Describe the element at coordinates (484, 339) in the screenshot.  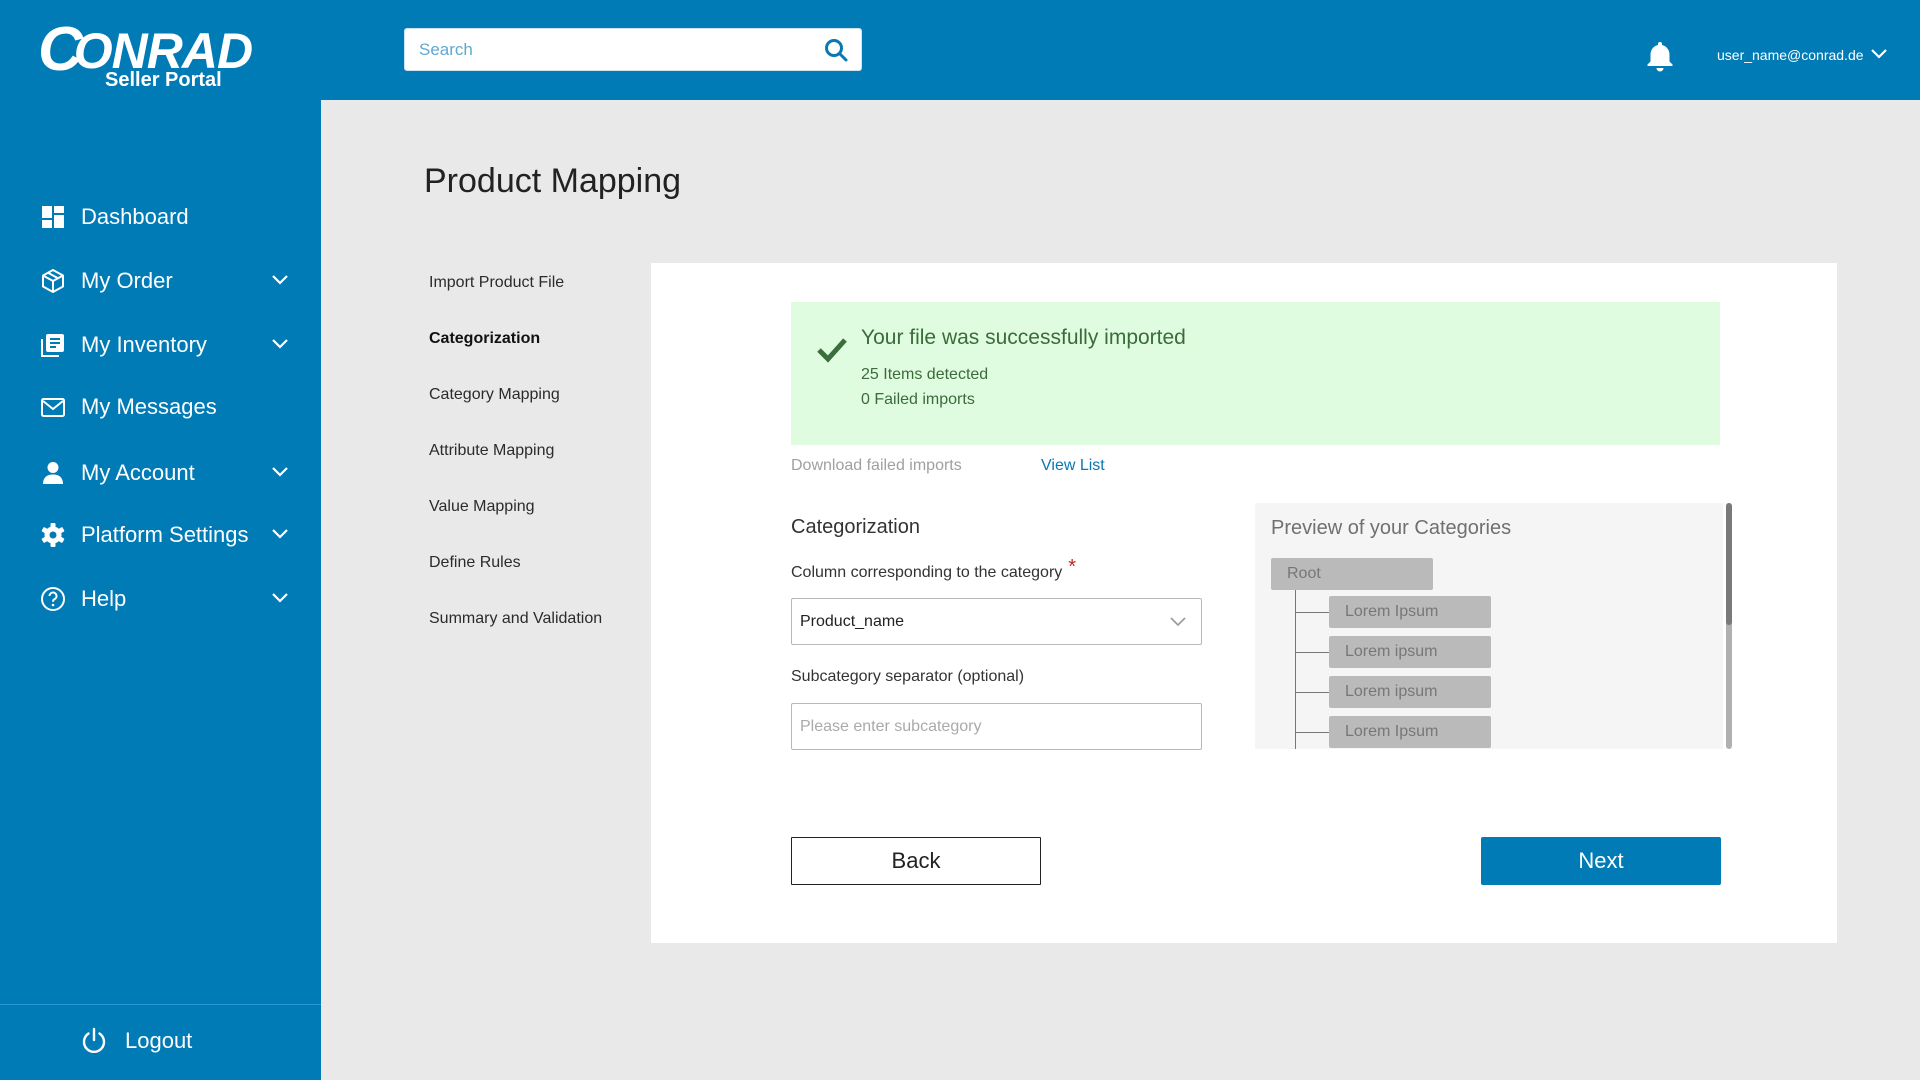
I see `step-categorization: Categorization` at that location.